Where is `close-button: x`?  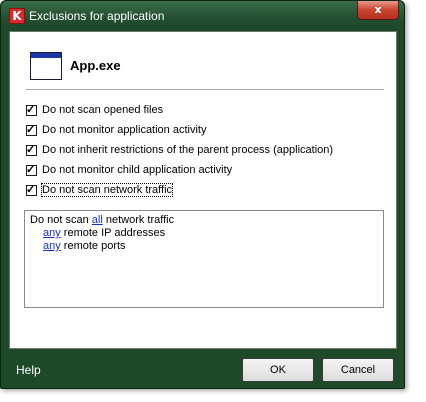
close-button: x is located at coordinates (378, 10).